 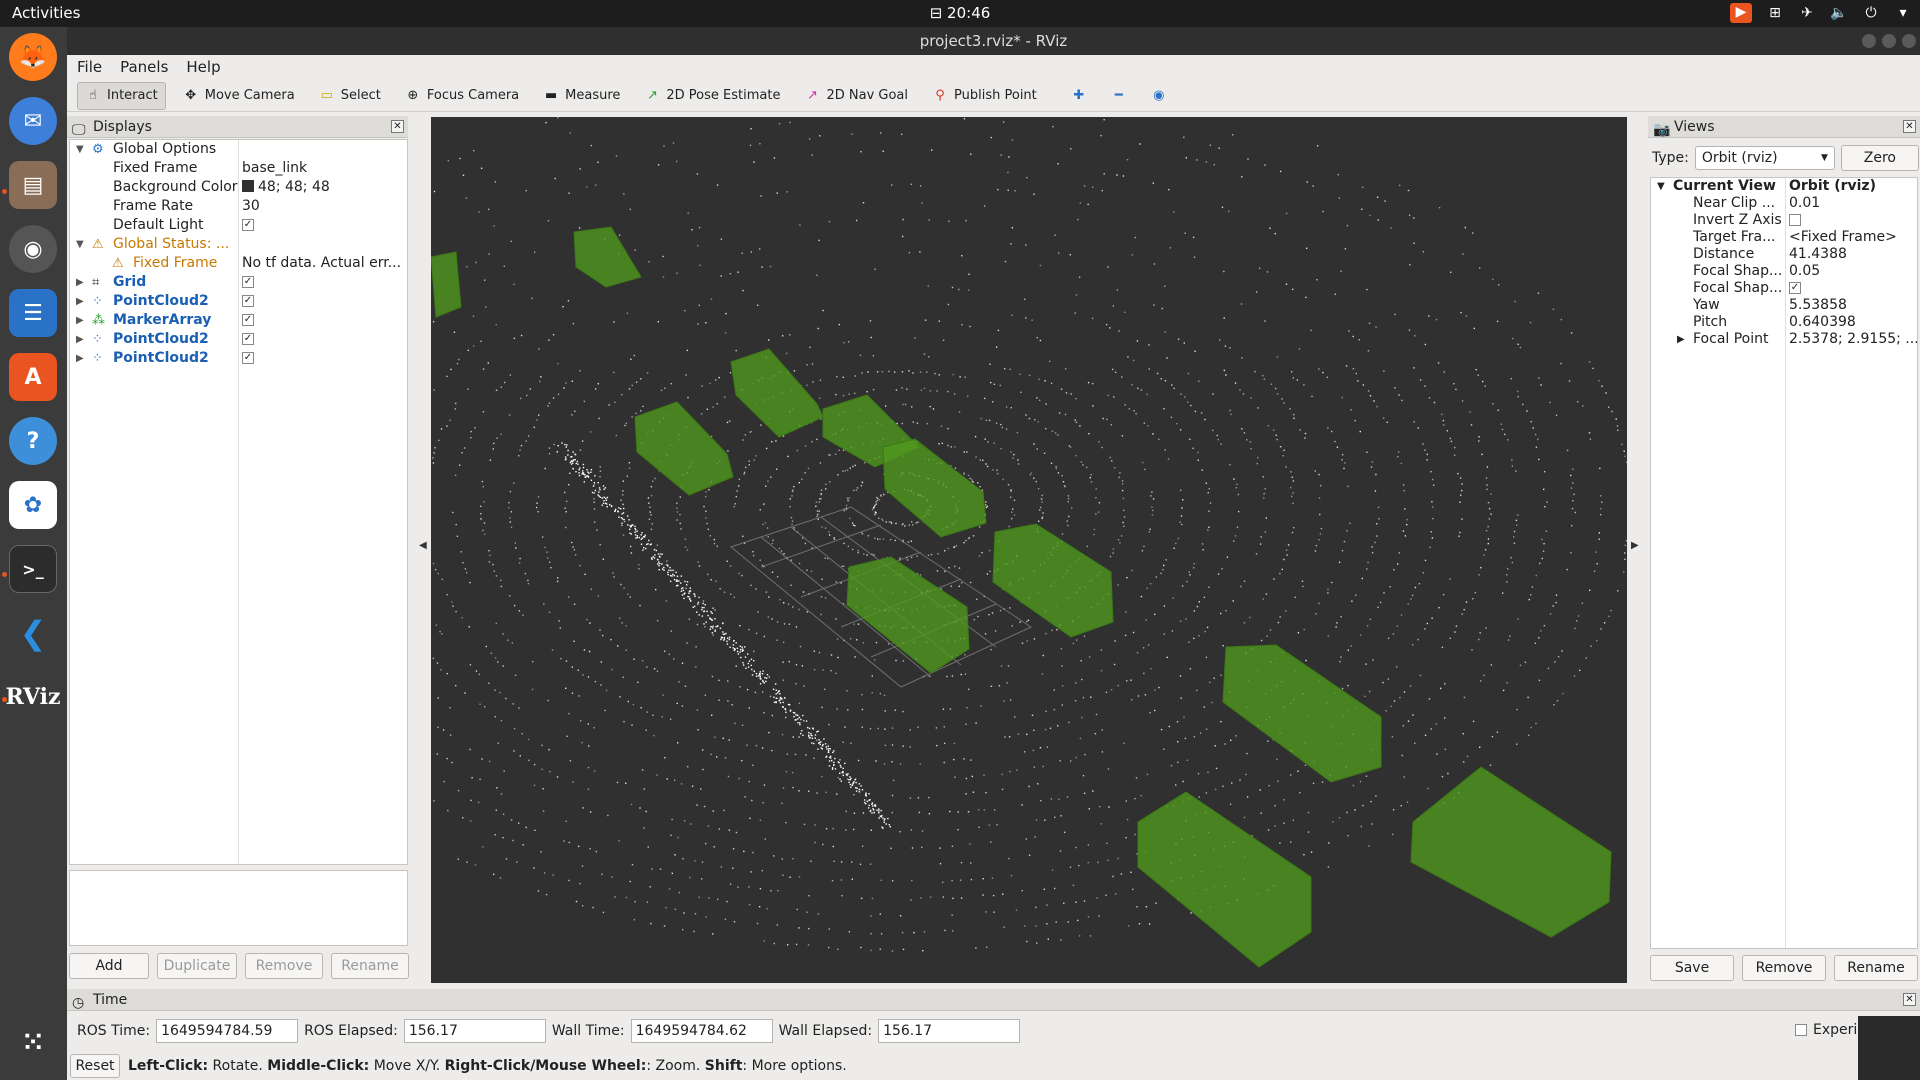 I want to click on view-value, so click(x=1795, y=220).